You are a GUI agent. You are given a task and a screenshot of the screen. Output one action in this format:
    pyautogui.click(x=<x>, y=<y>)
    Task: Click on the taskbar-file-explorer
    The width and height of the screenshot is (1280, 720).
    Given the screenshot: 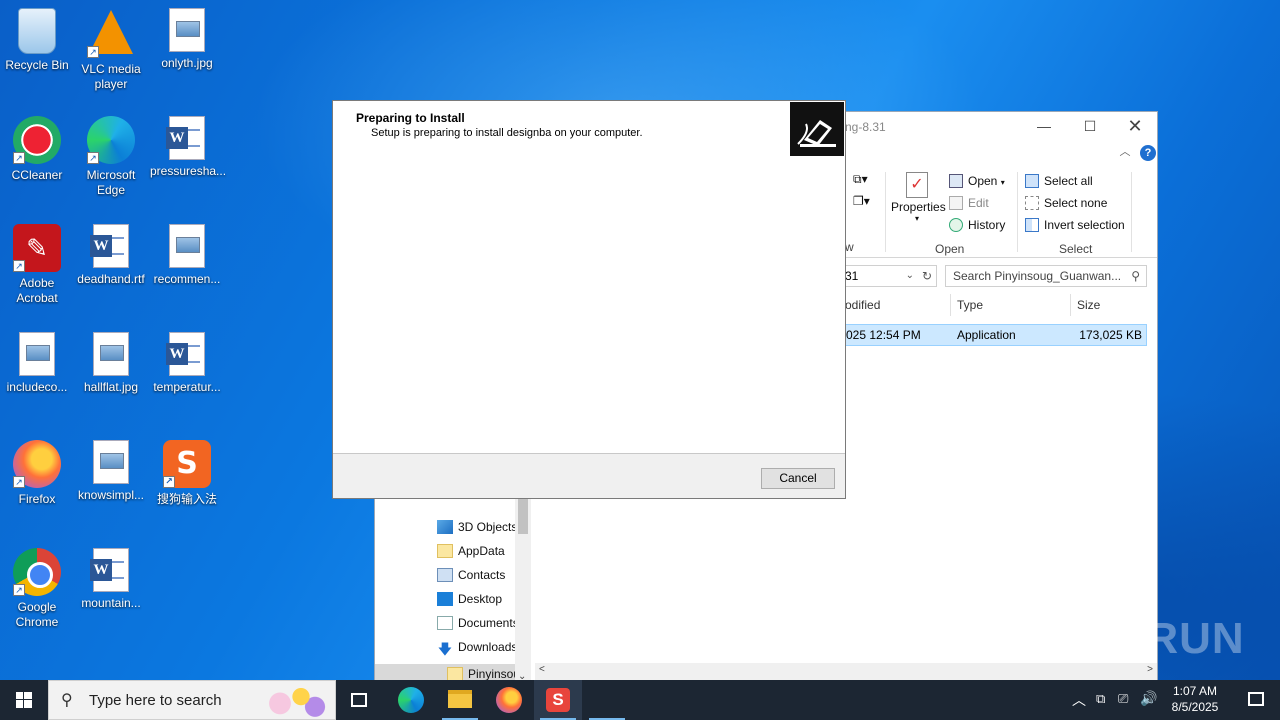 What is the action you would take?
    pyautogui.click(x=460, y=700)
    